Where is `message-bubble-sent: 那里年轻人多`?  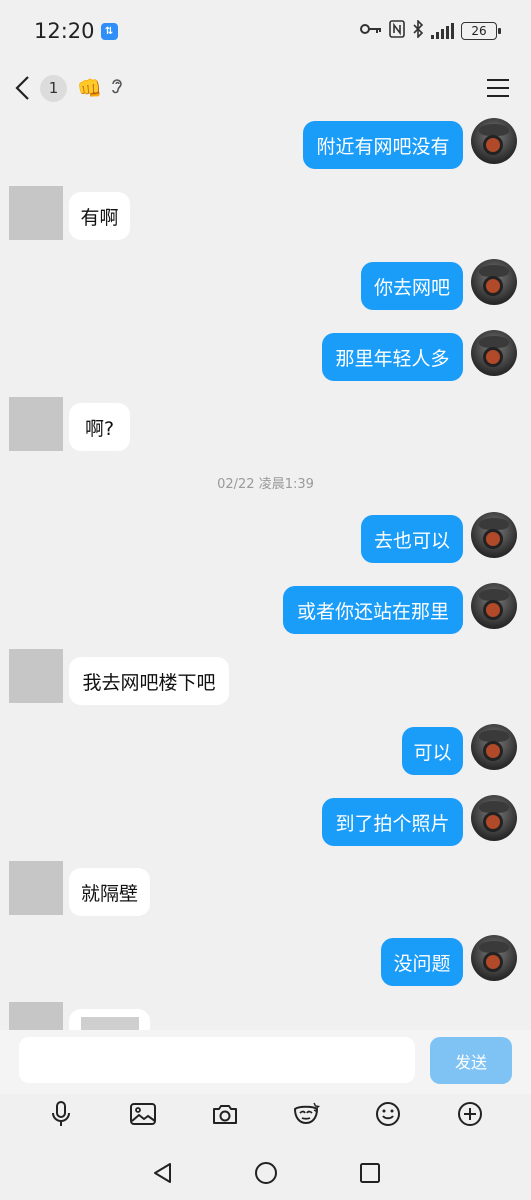 message-bubble-sent: 那里年轻人多 is located at coordinates (392, 357).